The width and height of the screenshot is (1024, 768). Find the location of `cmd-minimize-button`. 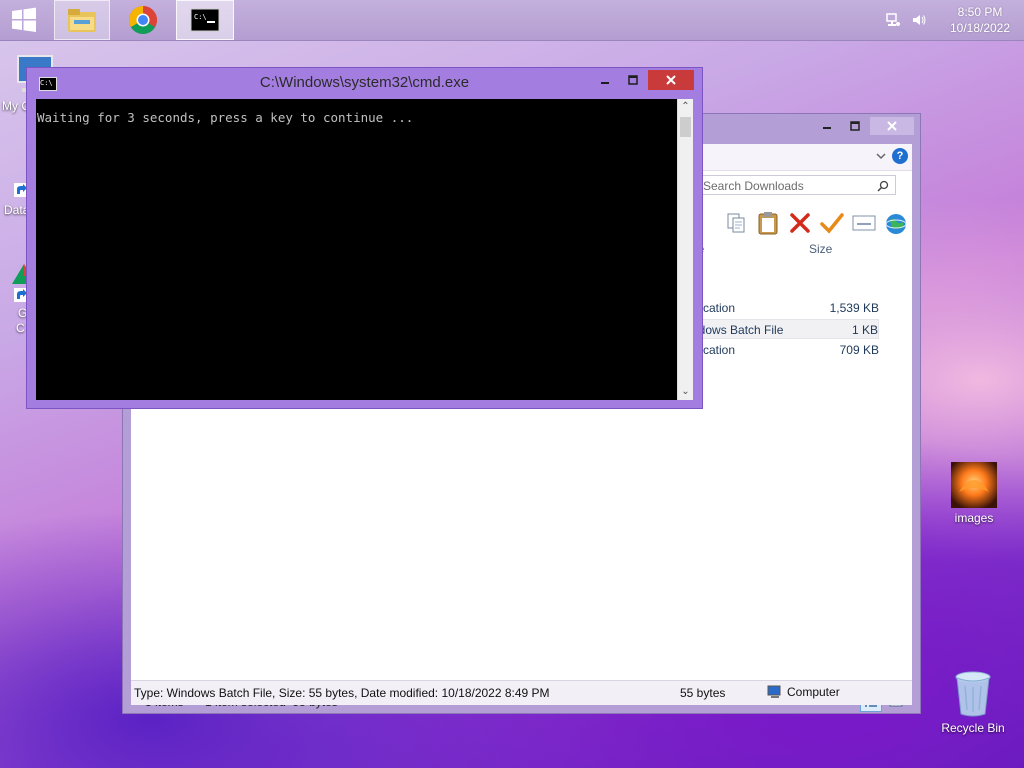

cmd-minimize-button is located at coordinates (605, 80).